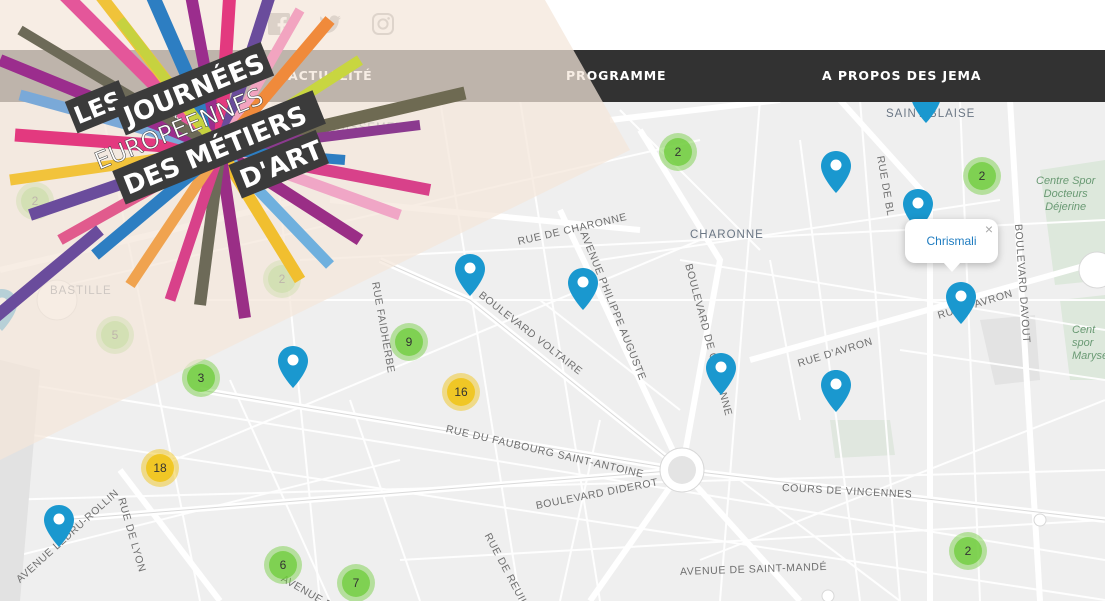  I want to click on cluster-count: 3, so click(201, 378).